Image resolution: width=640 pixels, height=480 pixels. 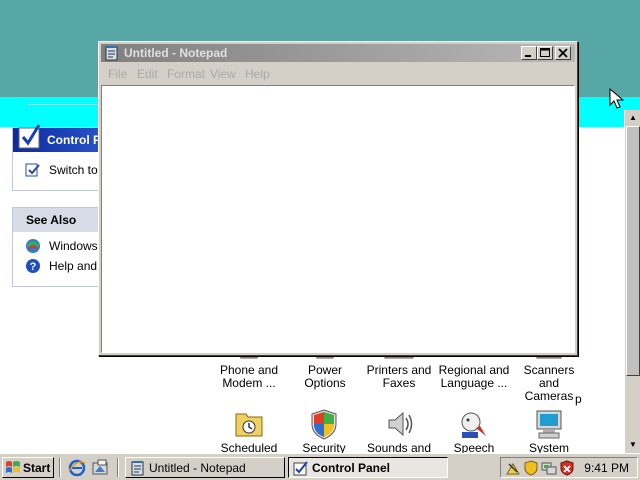 I want to click on windows-update-icon, so click(x=33, y=246).